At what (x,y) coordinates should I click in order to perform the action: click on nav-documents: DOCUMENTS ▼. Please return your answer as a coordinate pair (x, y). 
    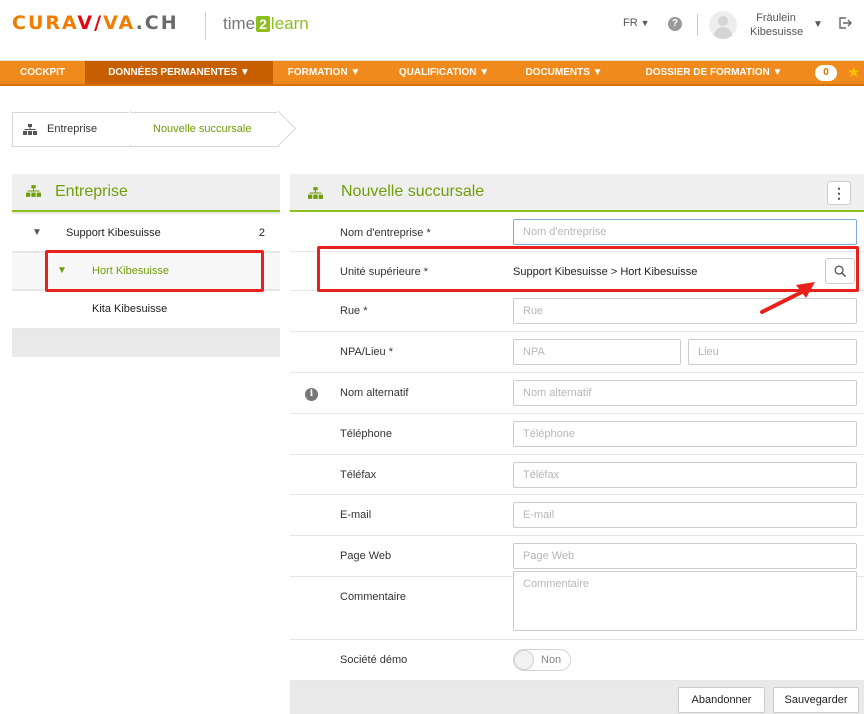
    Looking at the image, I should click on (564, 72).